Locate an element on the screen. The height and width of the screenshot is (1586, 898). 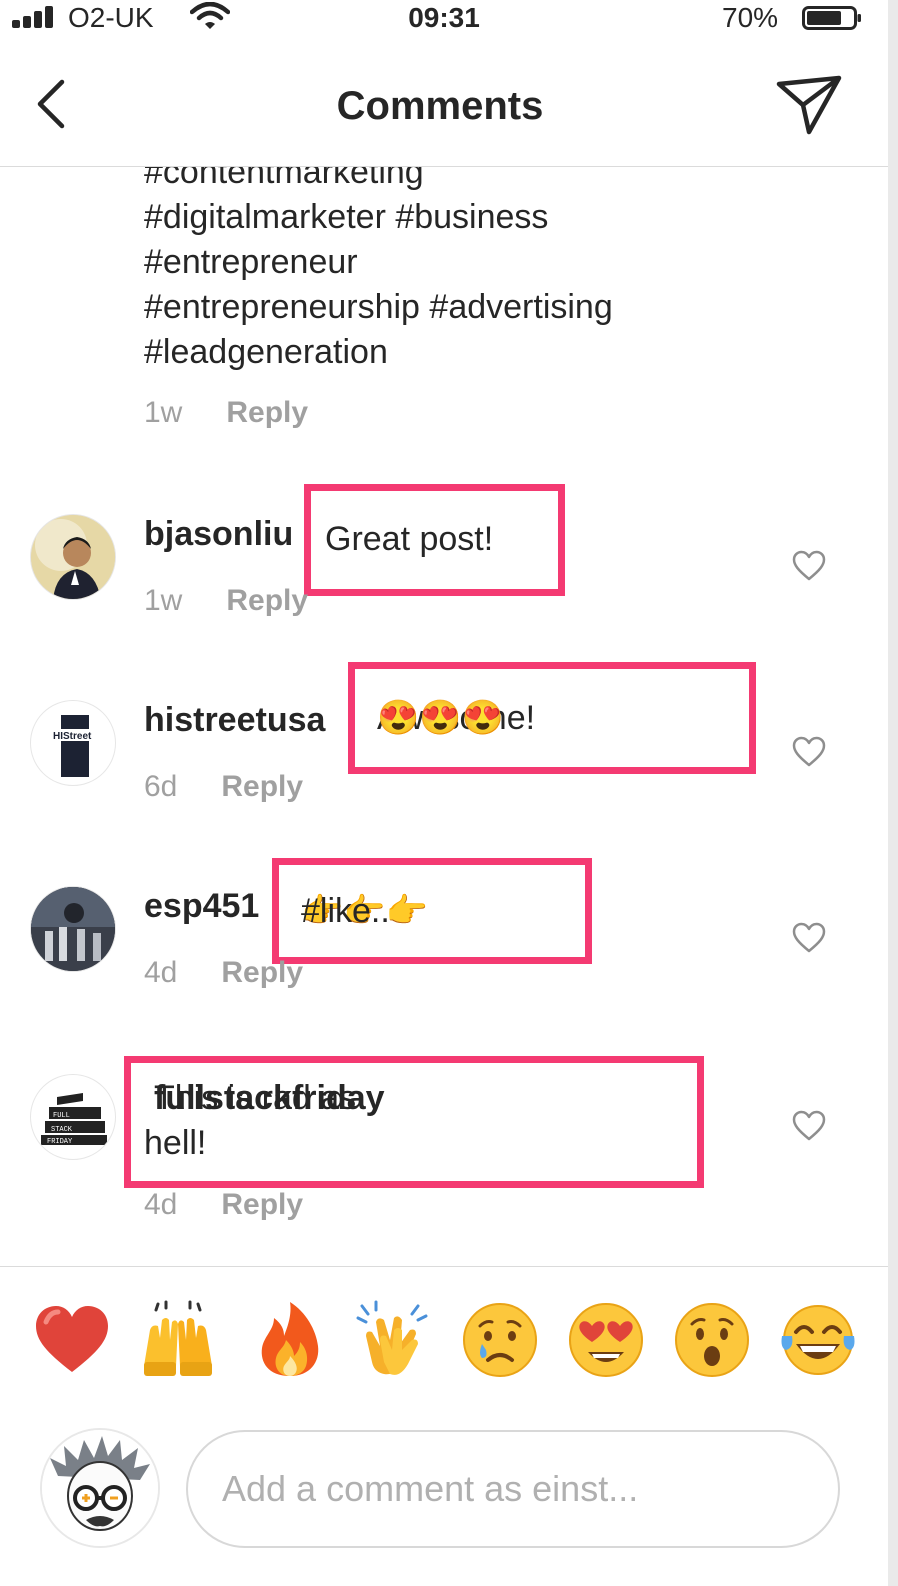
crying-face-emoji-icon is located at coordinates (500, 1340).